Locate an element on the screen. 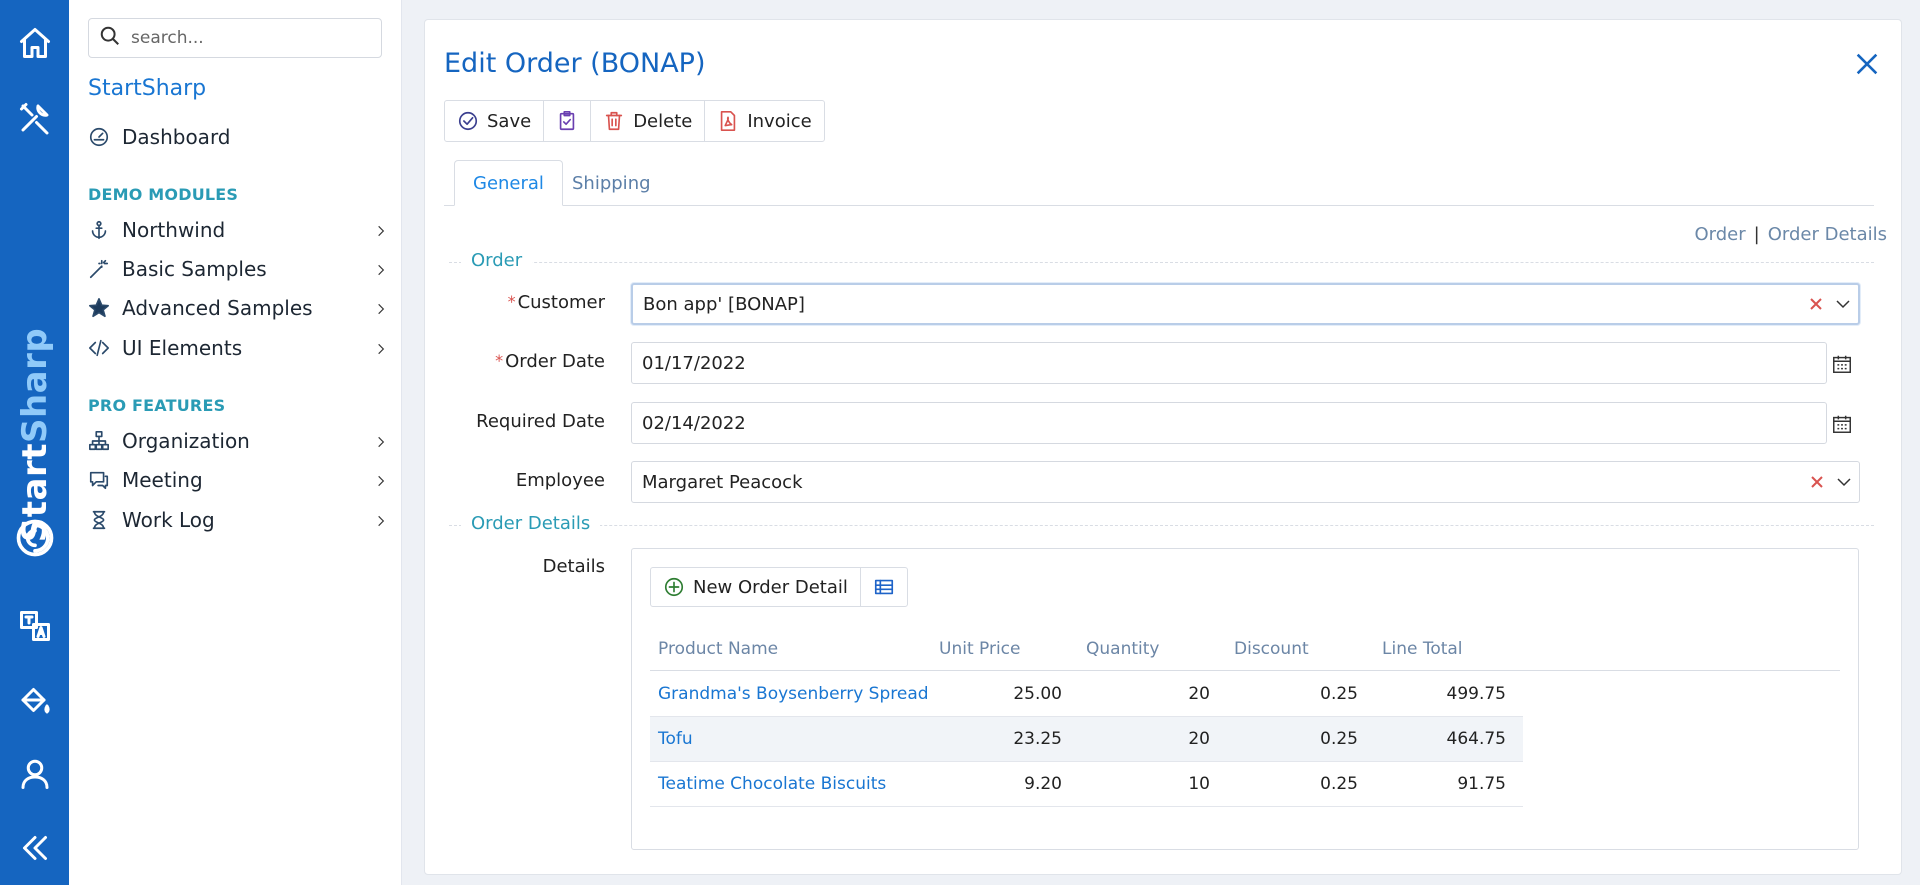 The image size is (1920, 885). column-picker-button is located at coordinates (884, 587).